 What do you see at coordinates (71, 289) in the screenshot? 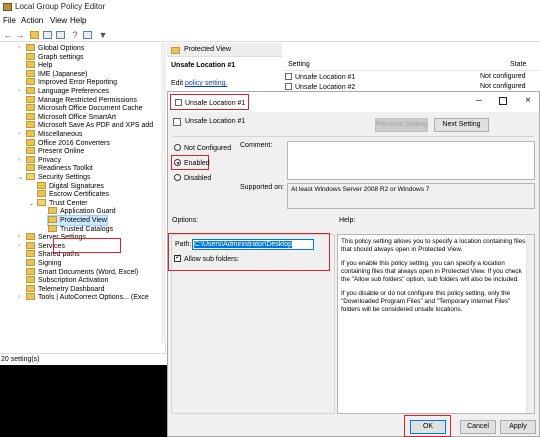
I see `tree-item-label: Telemetry Dashboard` at bounding box center [71, 289].